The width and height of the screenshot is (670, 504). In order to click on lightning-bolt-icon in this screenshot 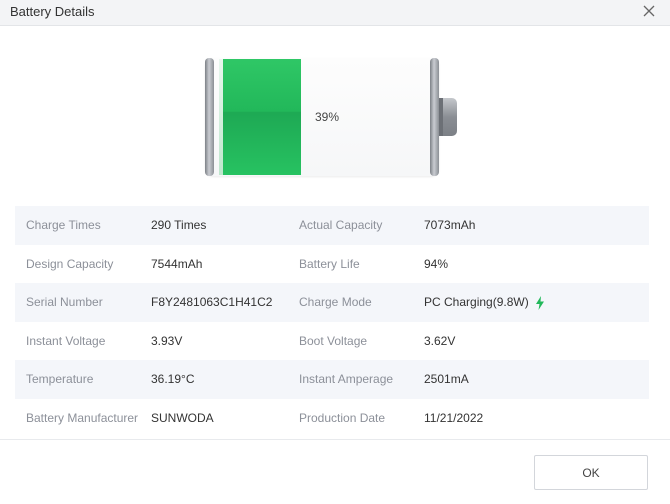, I will do `click(539, 302)`.